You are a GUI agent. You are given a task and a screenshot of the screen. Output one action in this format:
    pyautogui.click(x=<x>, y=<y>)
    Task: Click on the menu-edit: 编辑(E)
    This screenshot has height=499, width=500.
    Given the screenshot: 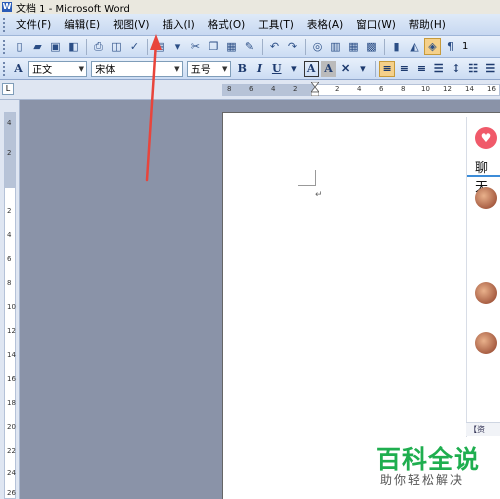 What is the action you would take?
    pyautogui.click(x=82, y=24)
    